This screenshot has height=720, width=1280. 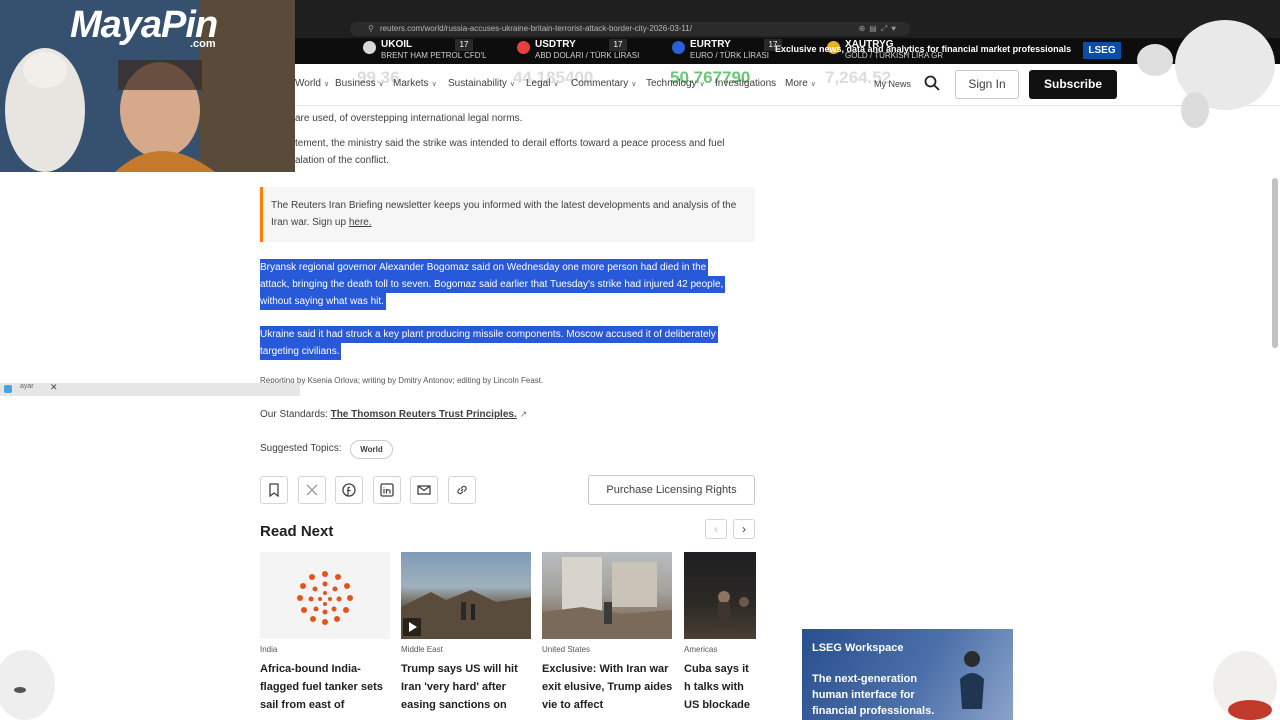 I want to click on carousel-next-button: ›, so click(x=744, y=529).